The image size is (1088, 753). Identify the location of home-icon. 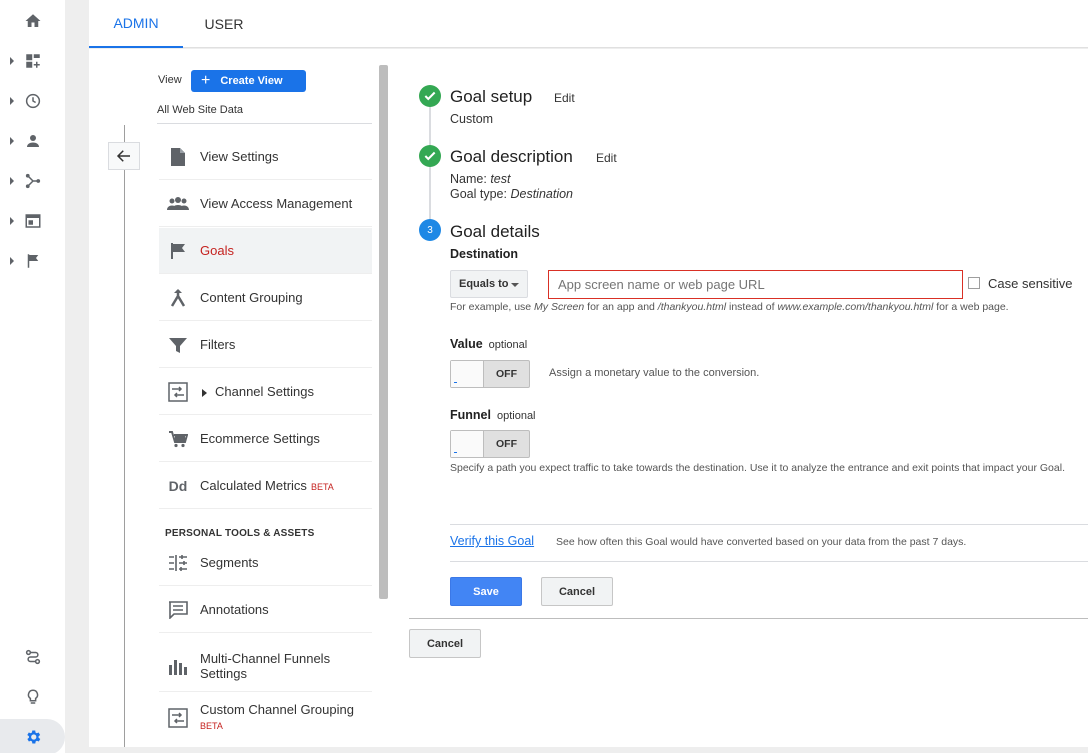
(33, 20).